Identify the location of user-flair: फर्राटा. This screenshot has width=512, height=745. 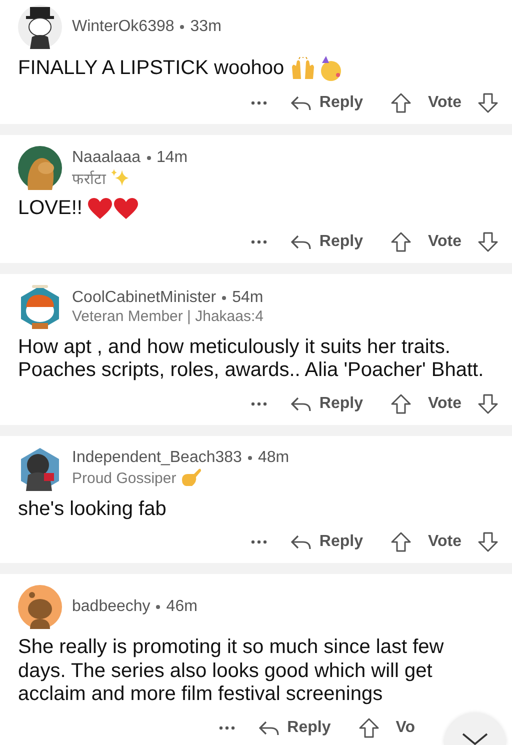
(89, 179).